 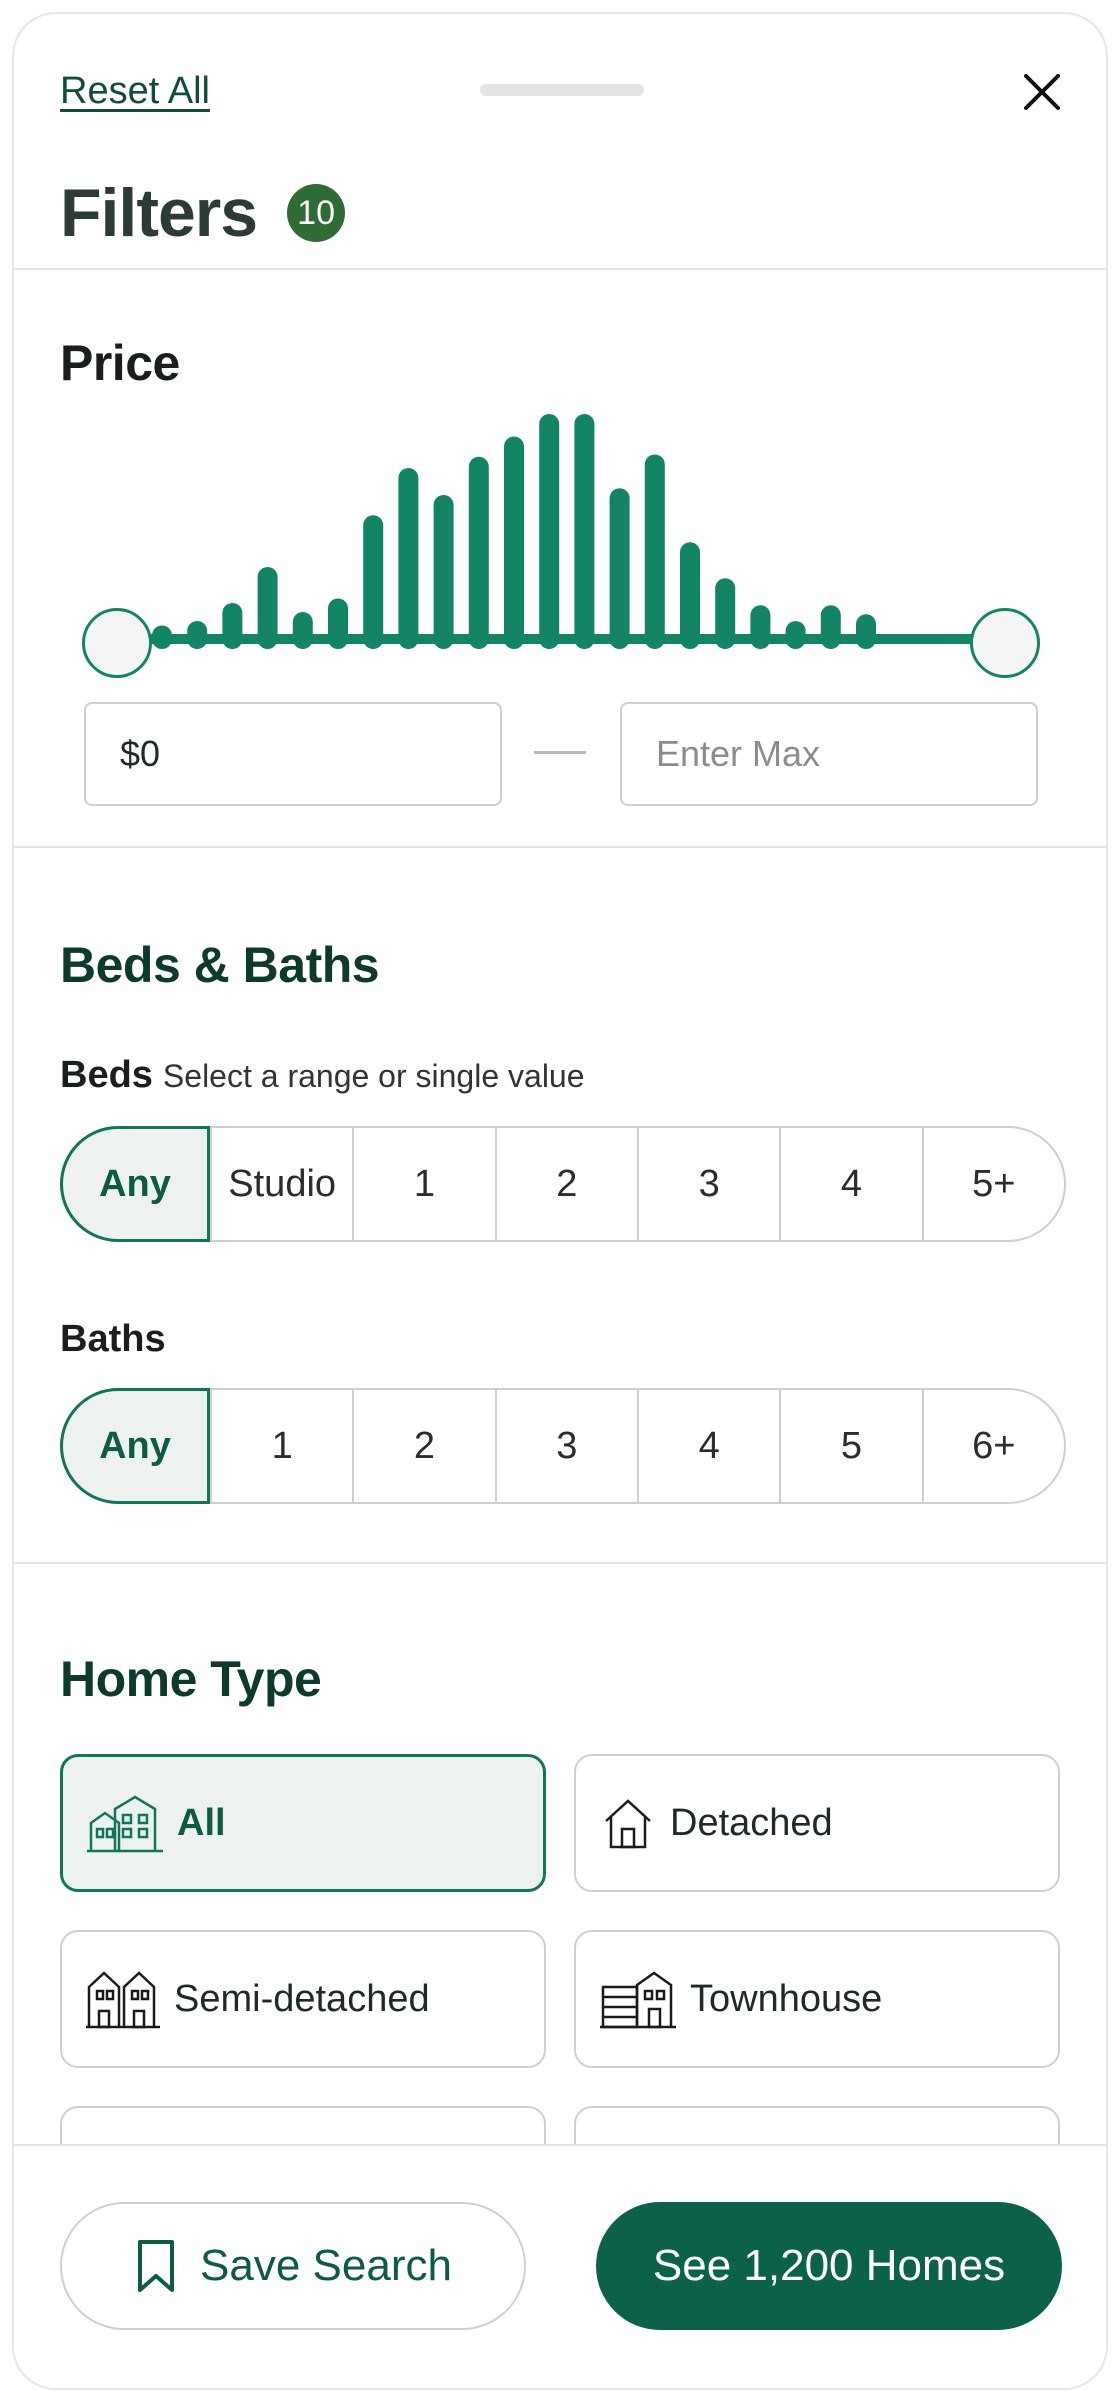 What do you see at coordinates (135, 1184) in the screenshot?
I see `beds-option-any: Any` at bounding box center [135, 1184].